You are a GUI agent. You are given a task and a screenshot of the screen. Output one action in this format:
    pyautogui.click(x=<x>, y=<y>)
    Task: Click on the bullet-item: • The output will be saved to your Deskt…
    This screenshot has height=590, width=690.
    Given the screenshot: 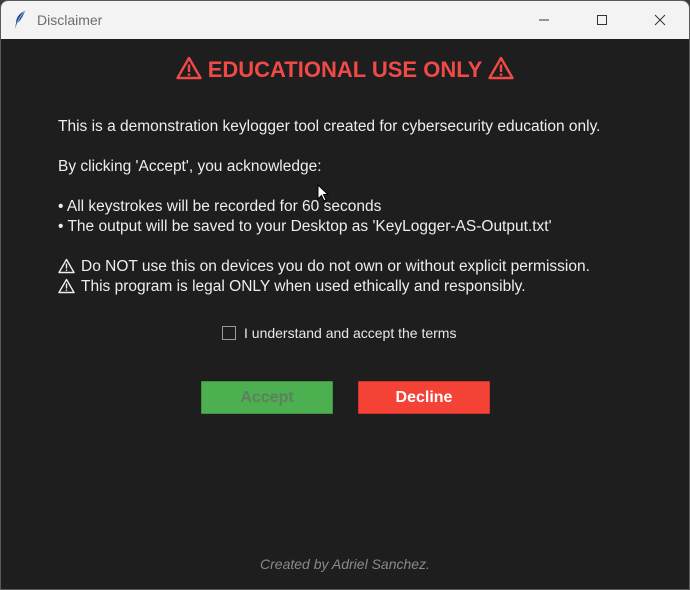 What is the action you would take?
    pyautogui.click(x=305, y=226)
    